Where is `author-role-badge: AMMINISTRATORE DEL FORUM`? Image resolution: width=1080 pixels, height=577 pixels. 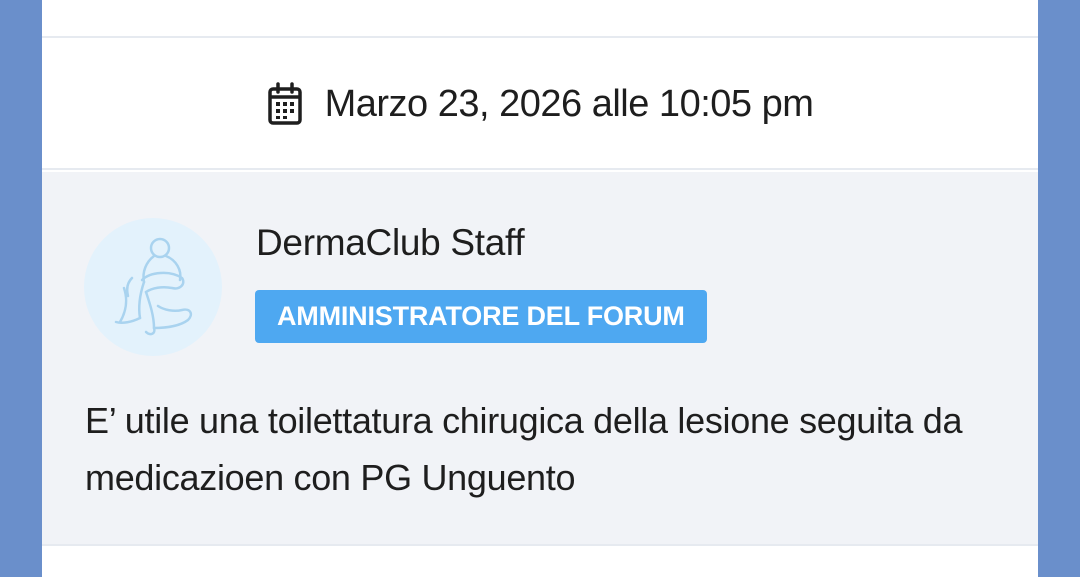 author-role-badge: AMMINISTRATORE DEL FORUM is located at coordinates (481, 316).